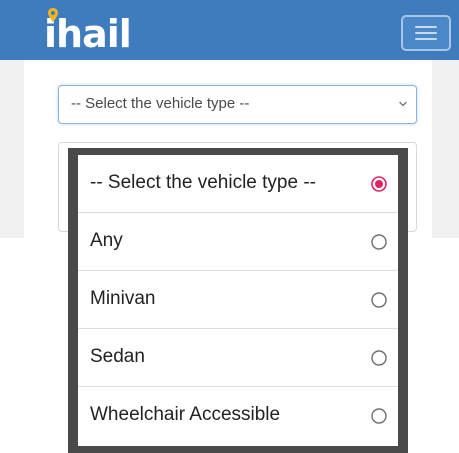 The width and height of the screenshot is (459, 453). I want to click on chevron-down-icon, so click(403, 104).